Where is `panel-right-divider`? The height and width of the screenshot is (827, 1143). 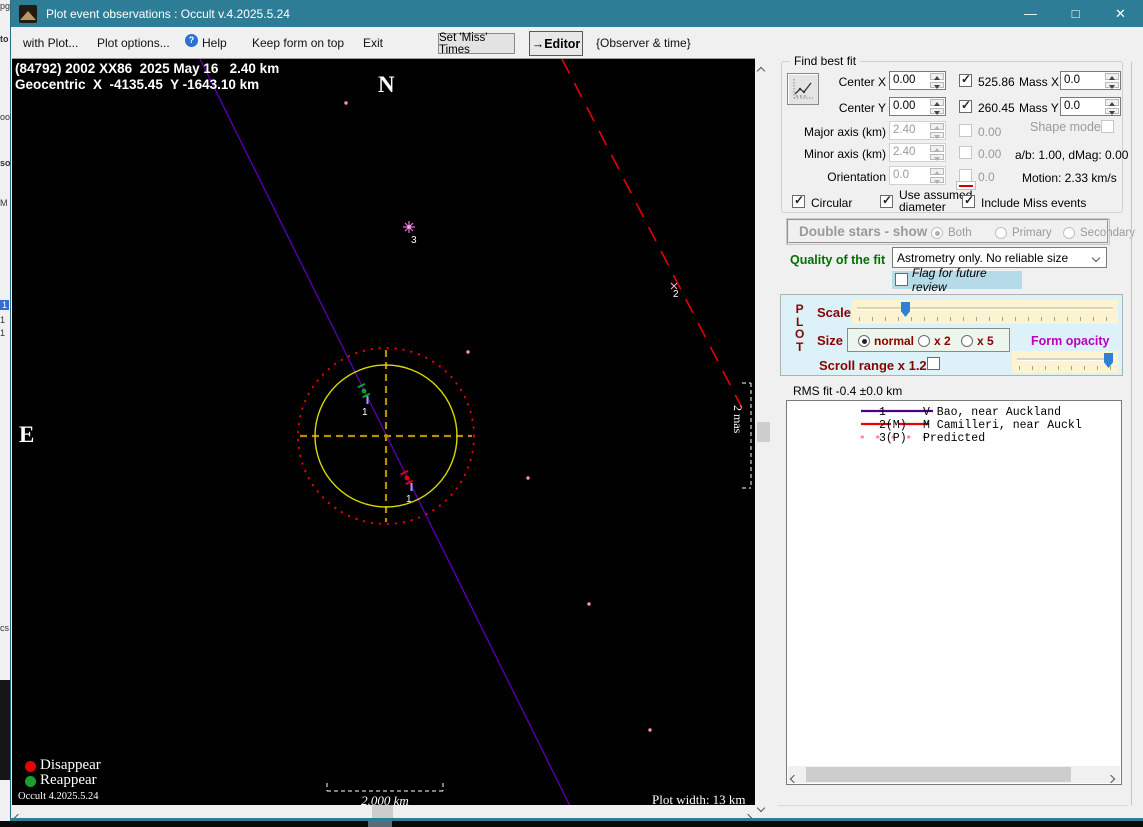 panel-right-divider is located at coordinates (1131, 433).